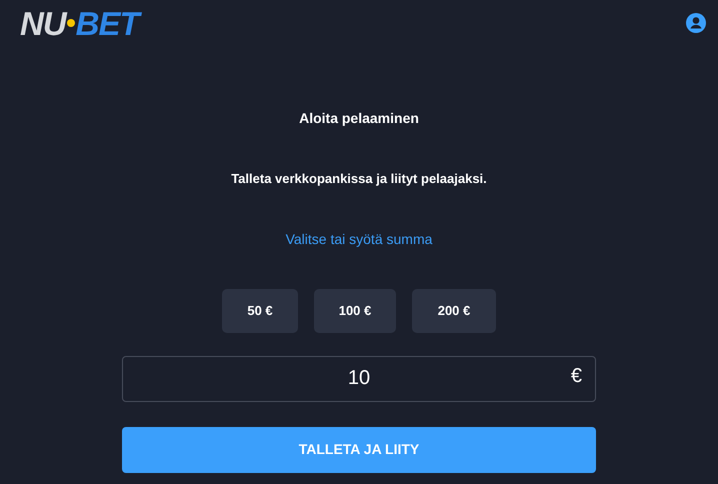 The width and height of the screenshot is (718, 484). What do you see at coordinates (260, 310) in the screenshot?
I see `amount-option: 50 €` at bounding box center [260, 310].